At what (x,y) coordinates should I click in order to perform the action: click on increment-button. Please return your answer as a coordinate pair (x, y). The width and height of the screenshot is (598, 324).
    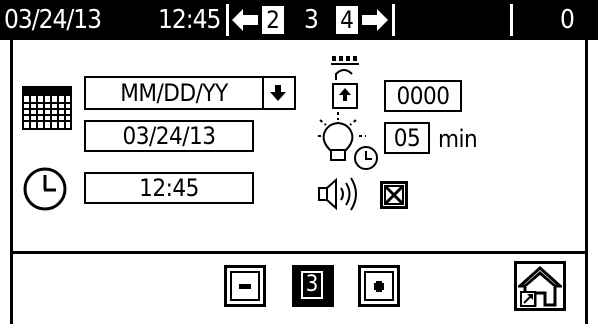
    Looking at the image, I should click on (379, 286).